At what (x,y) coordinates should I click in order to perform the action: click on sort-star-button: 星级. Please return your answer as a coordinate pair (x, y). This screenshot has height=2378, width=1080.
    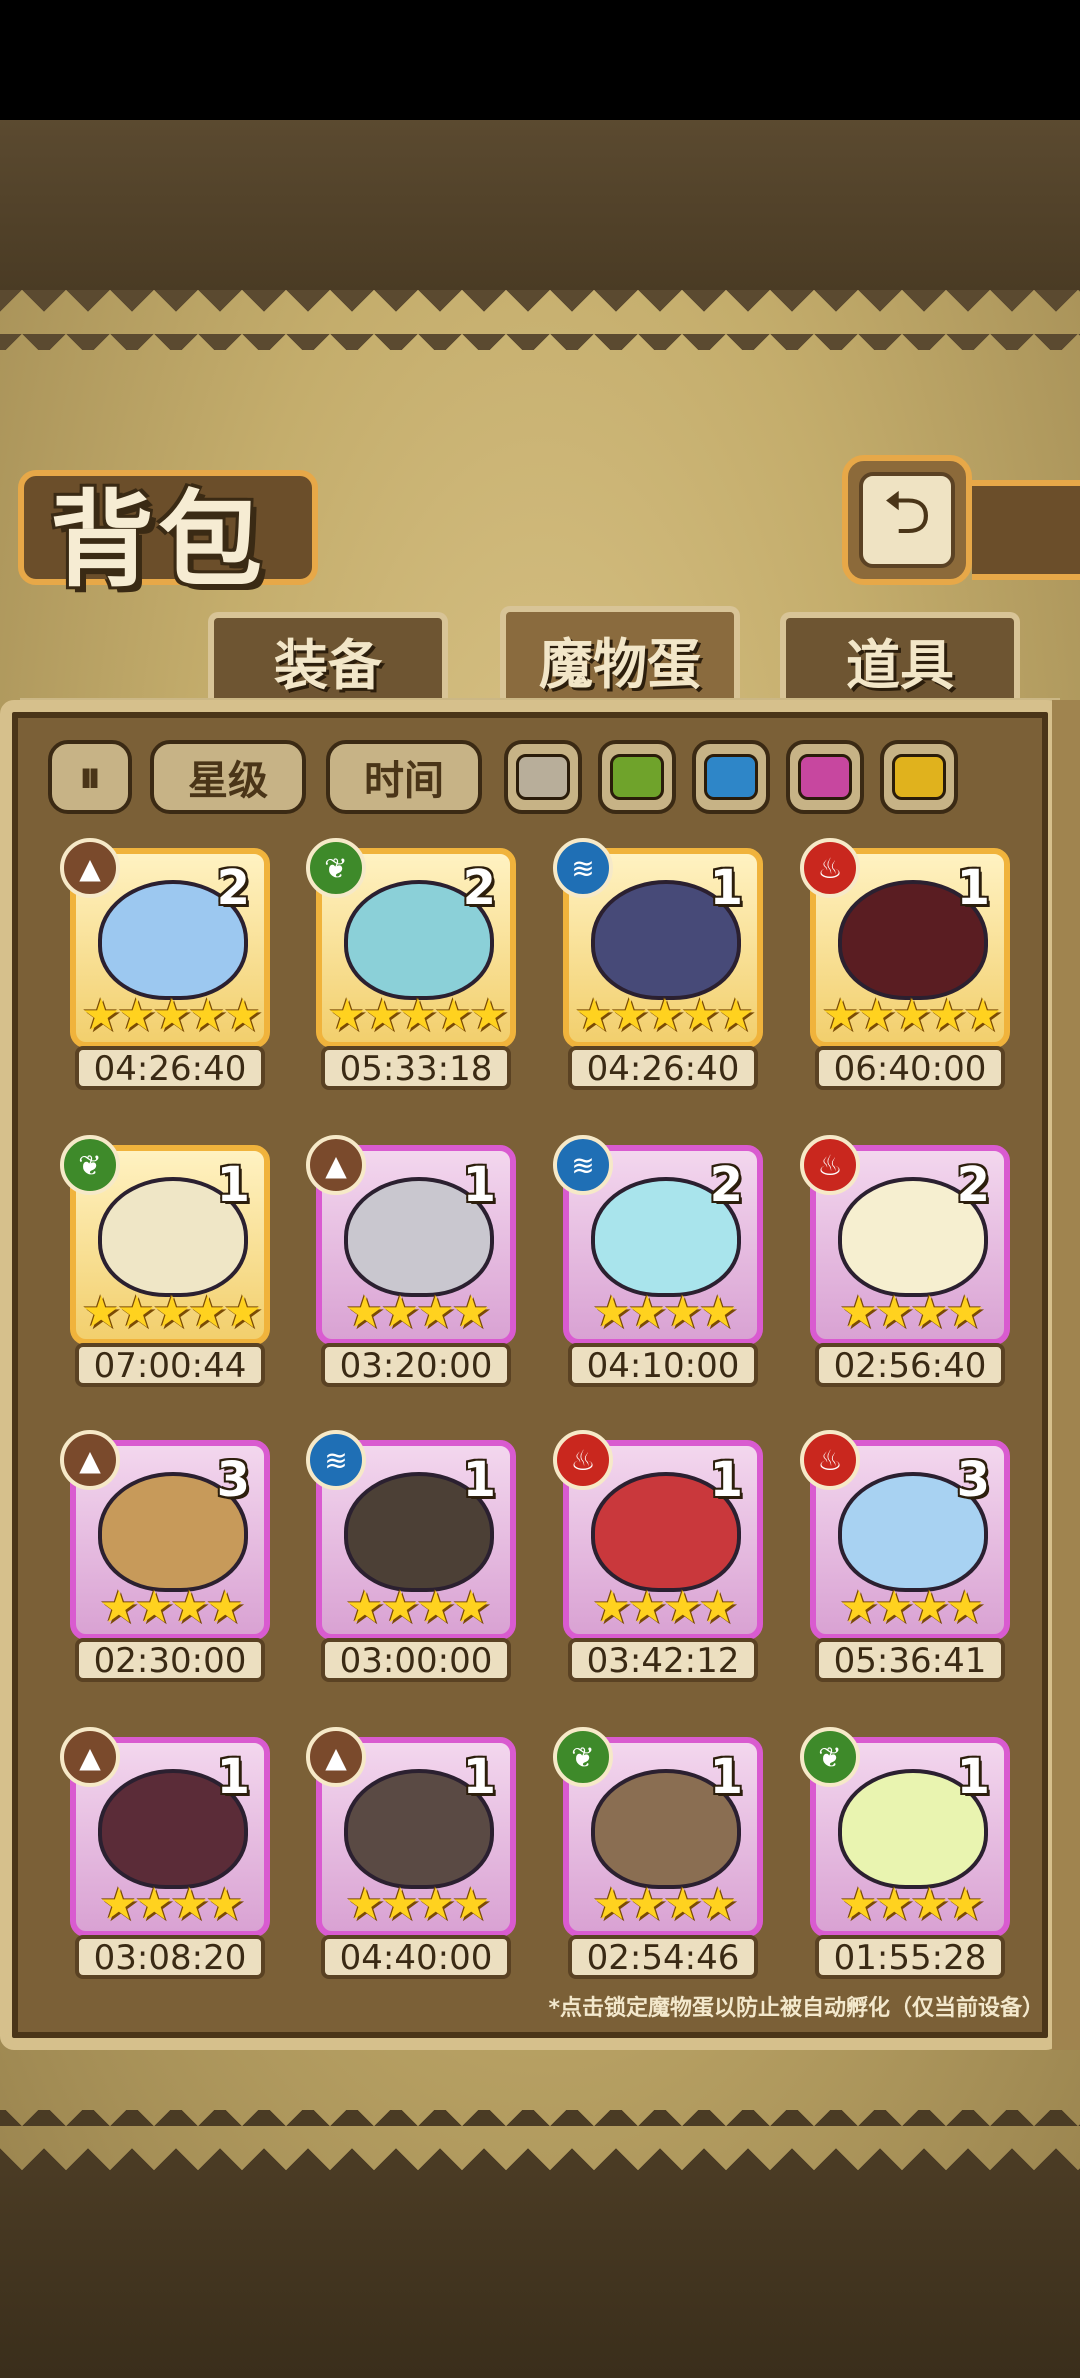
    Looking at the image, I should click on (228, 777).